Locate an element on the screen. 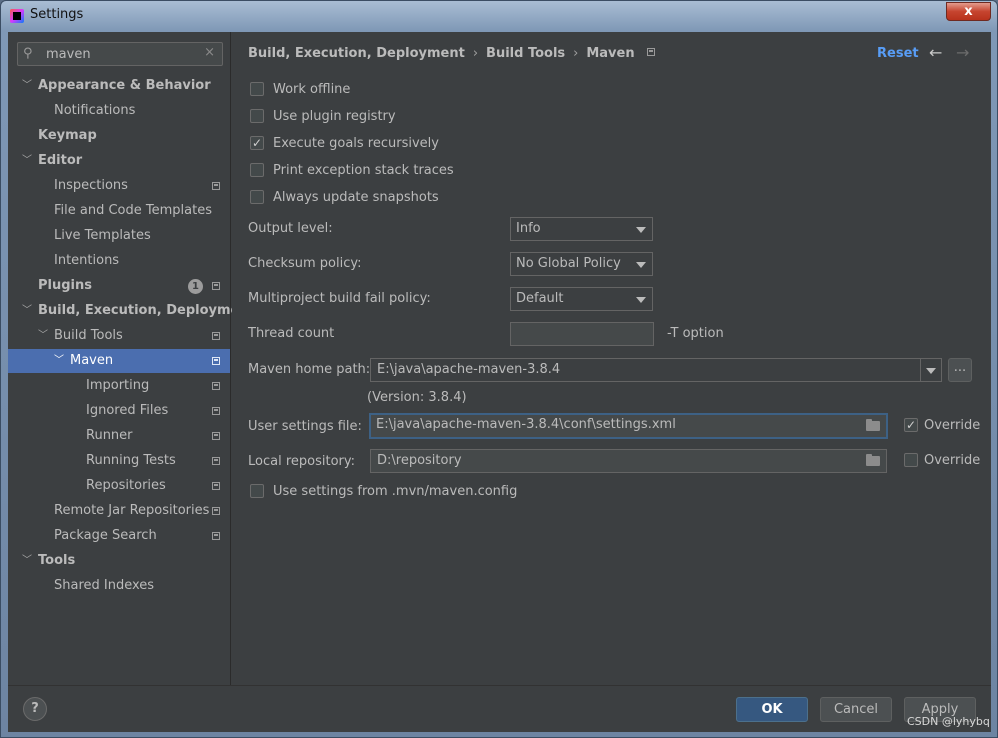  sidebar-item-tools: ﹀ Tools is located at coordinates (119, 561).